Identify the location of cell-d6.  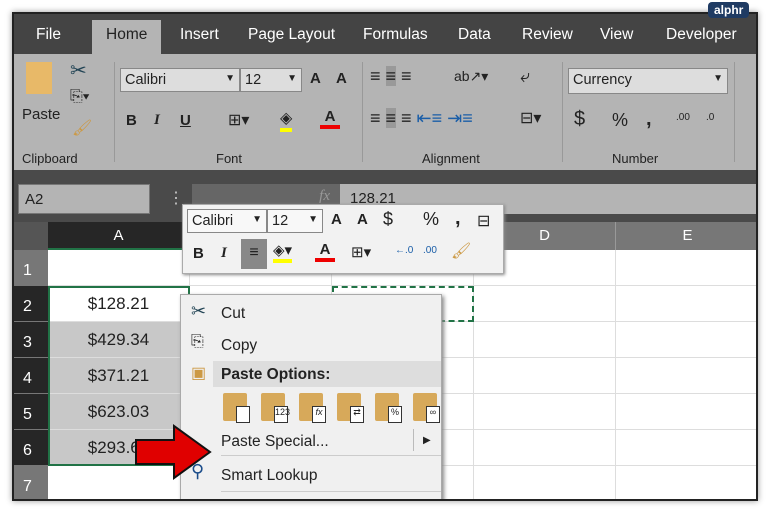
(545, 448).